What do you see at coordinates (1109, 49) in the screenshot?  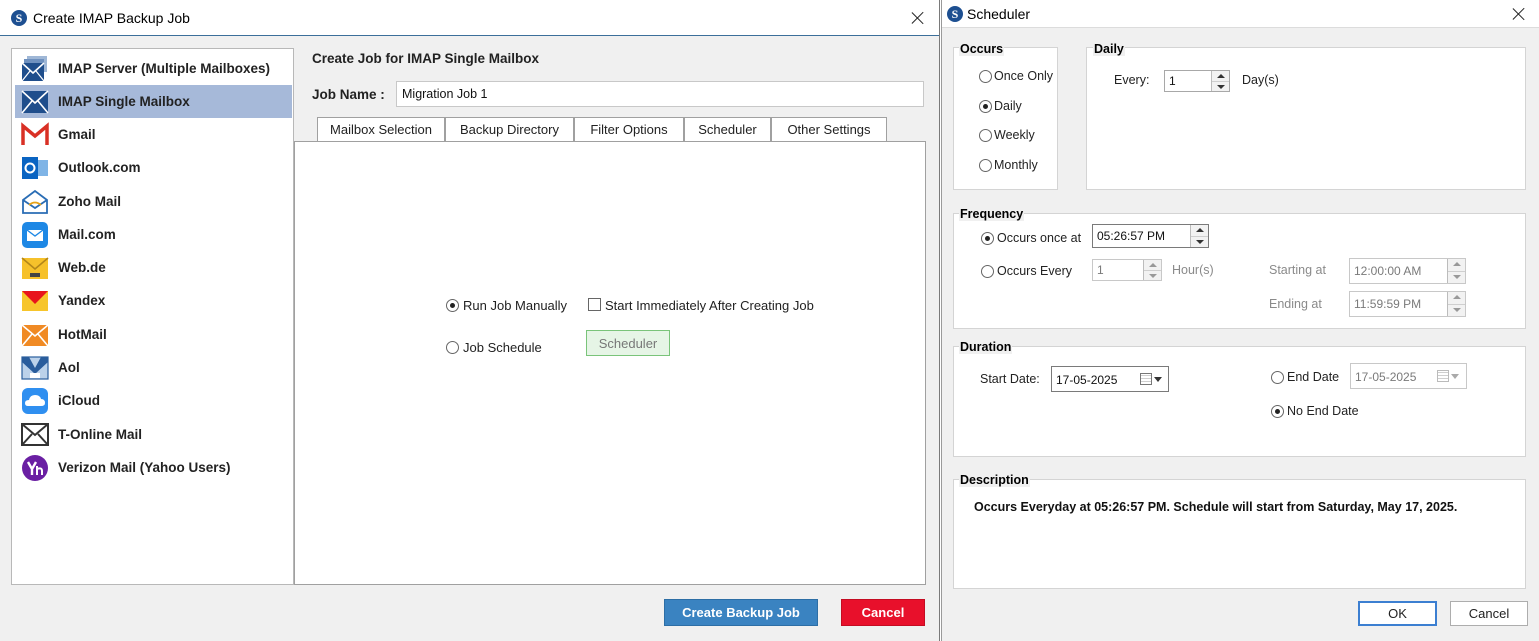 I see `daily-title: Daily` at bounding box center [1109, 49].